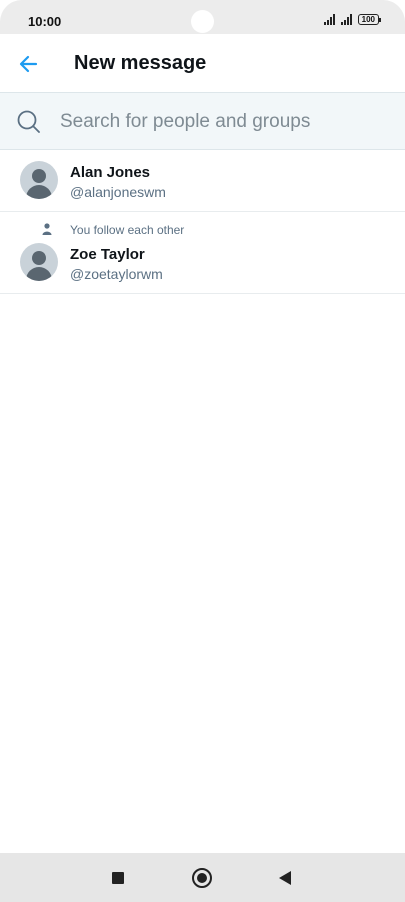 The height and width of the screenshot is (902, 405). What do you see at coordinates (116, 274) in the screenshot?
I see `user-handle: @zoetaylorwm` at bounding box center [116, 274].